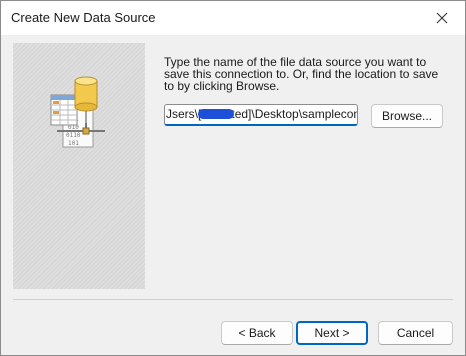 This screenshot has width=466, height=356. I want to click on svg-text: 101, so click(73, 143).